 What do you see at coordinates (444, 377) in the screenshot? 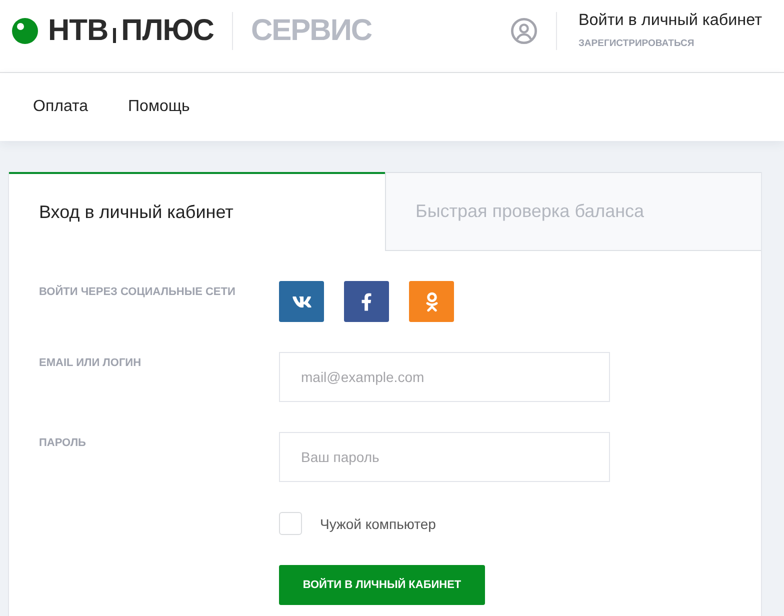
I see `email-field: mail@example.com` at bounding box center [444, 377].